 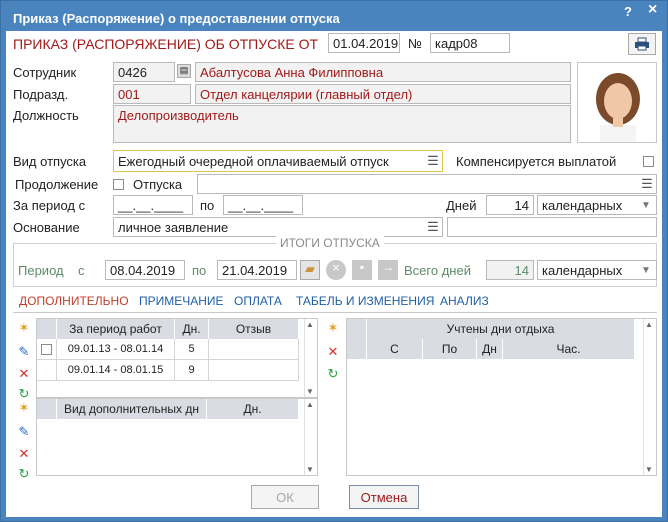 I want to click on calculator-icon: ▪, so click(x=362, y=270).